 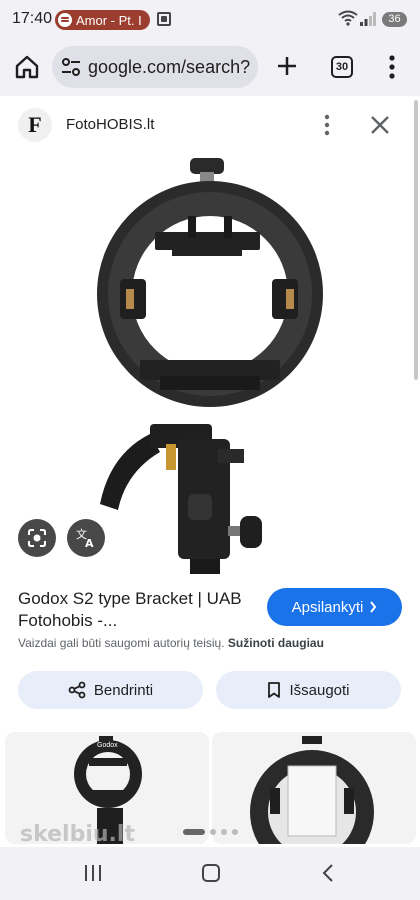 What do you see at coordinates (89, 543) in the screenshot?
I see `svg-text: A` at bounding box center [89, 543].